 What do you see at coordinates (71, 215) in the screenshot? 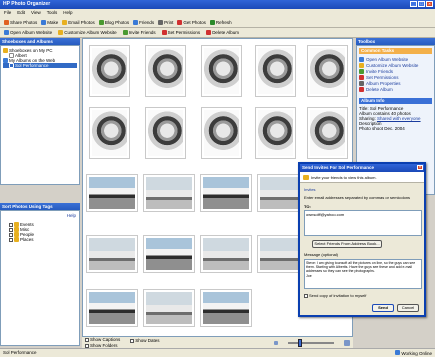
I see `tags-help-link: Help` at bounding box center [71, 215].